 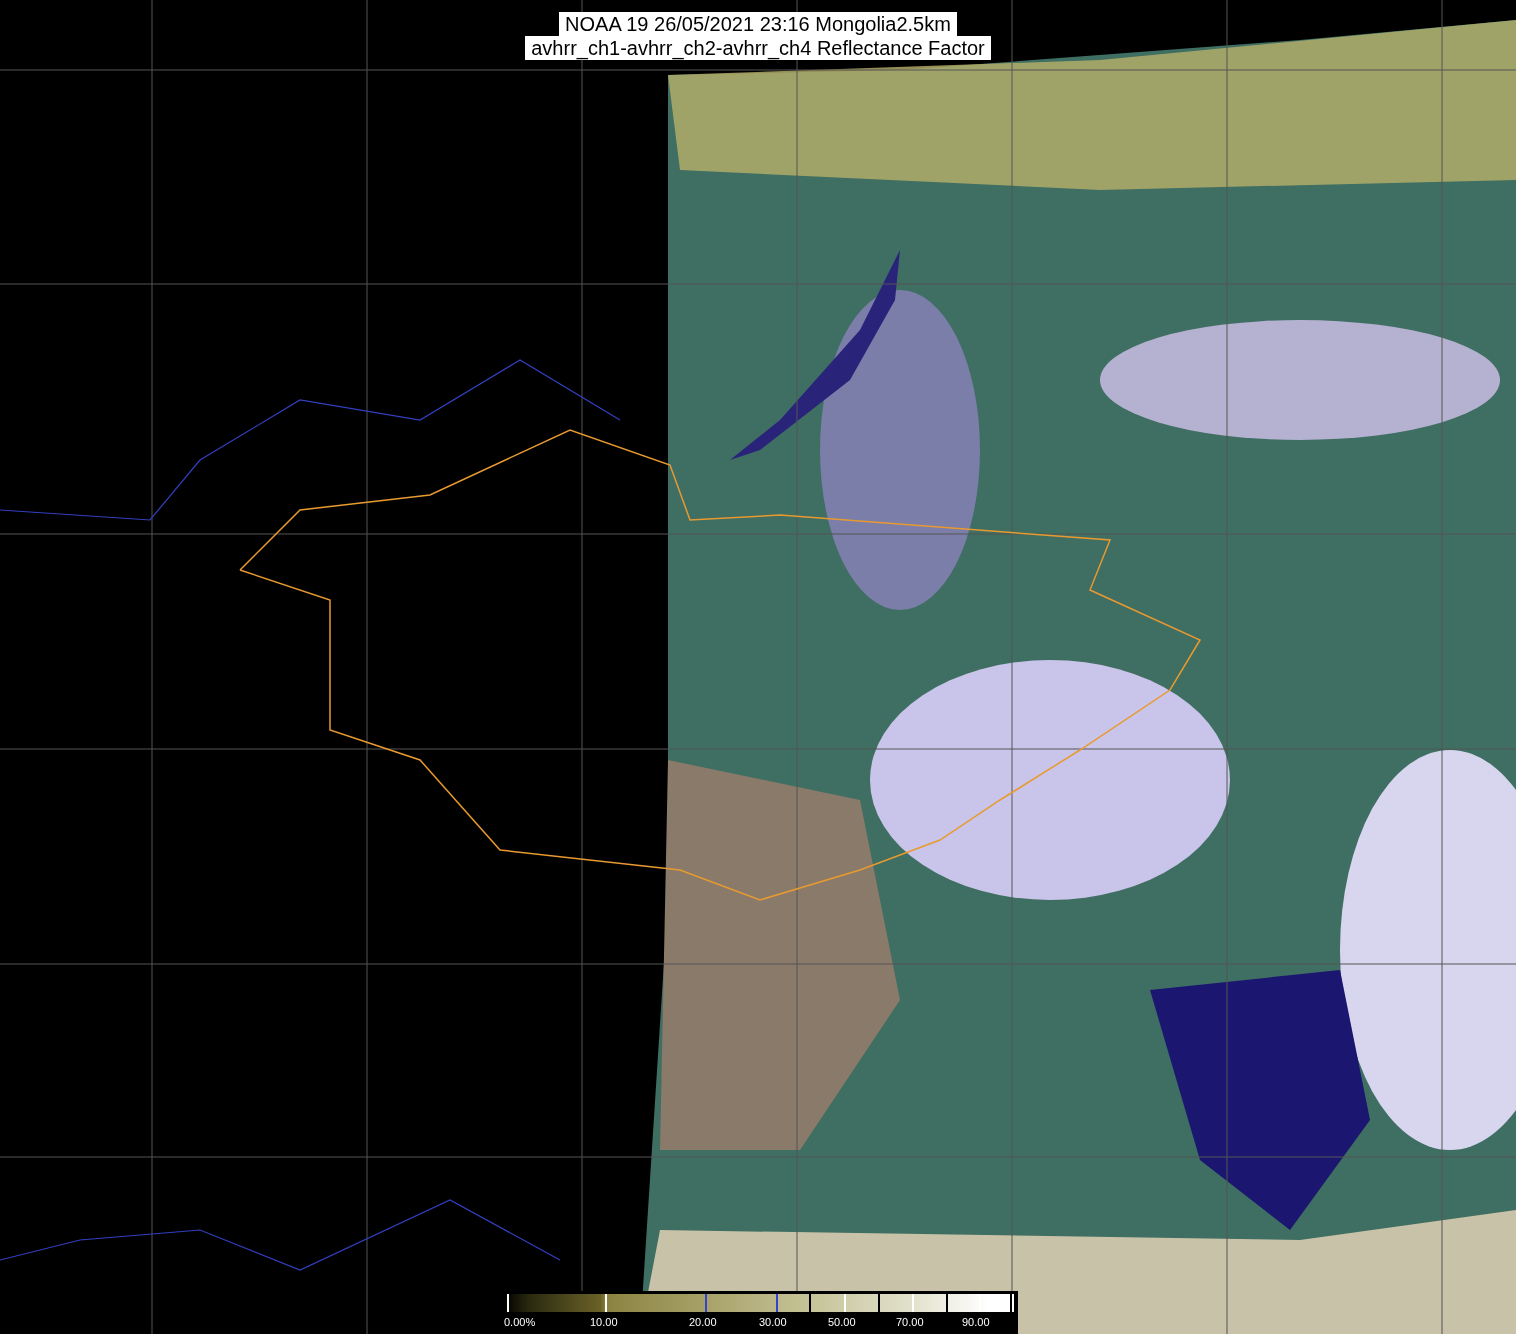 What do you see at coordinates (703, 1322) in the screenshot?
I see `scale-label: 20.00` at bounding box center [703, 1322].